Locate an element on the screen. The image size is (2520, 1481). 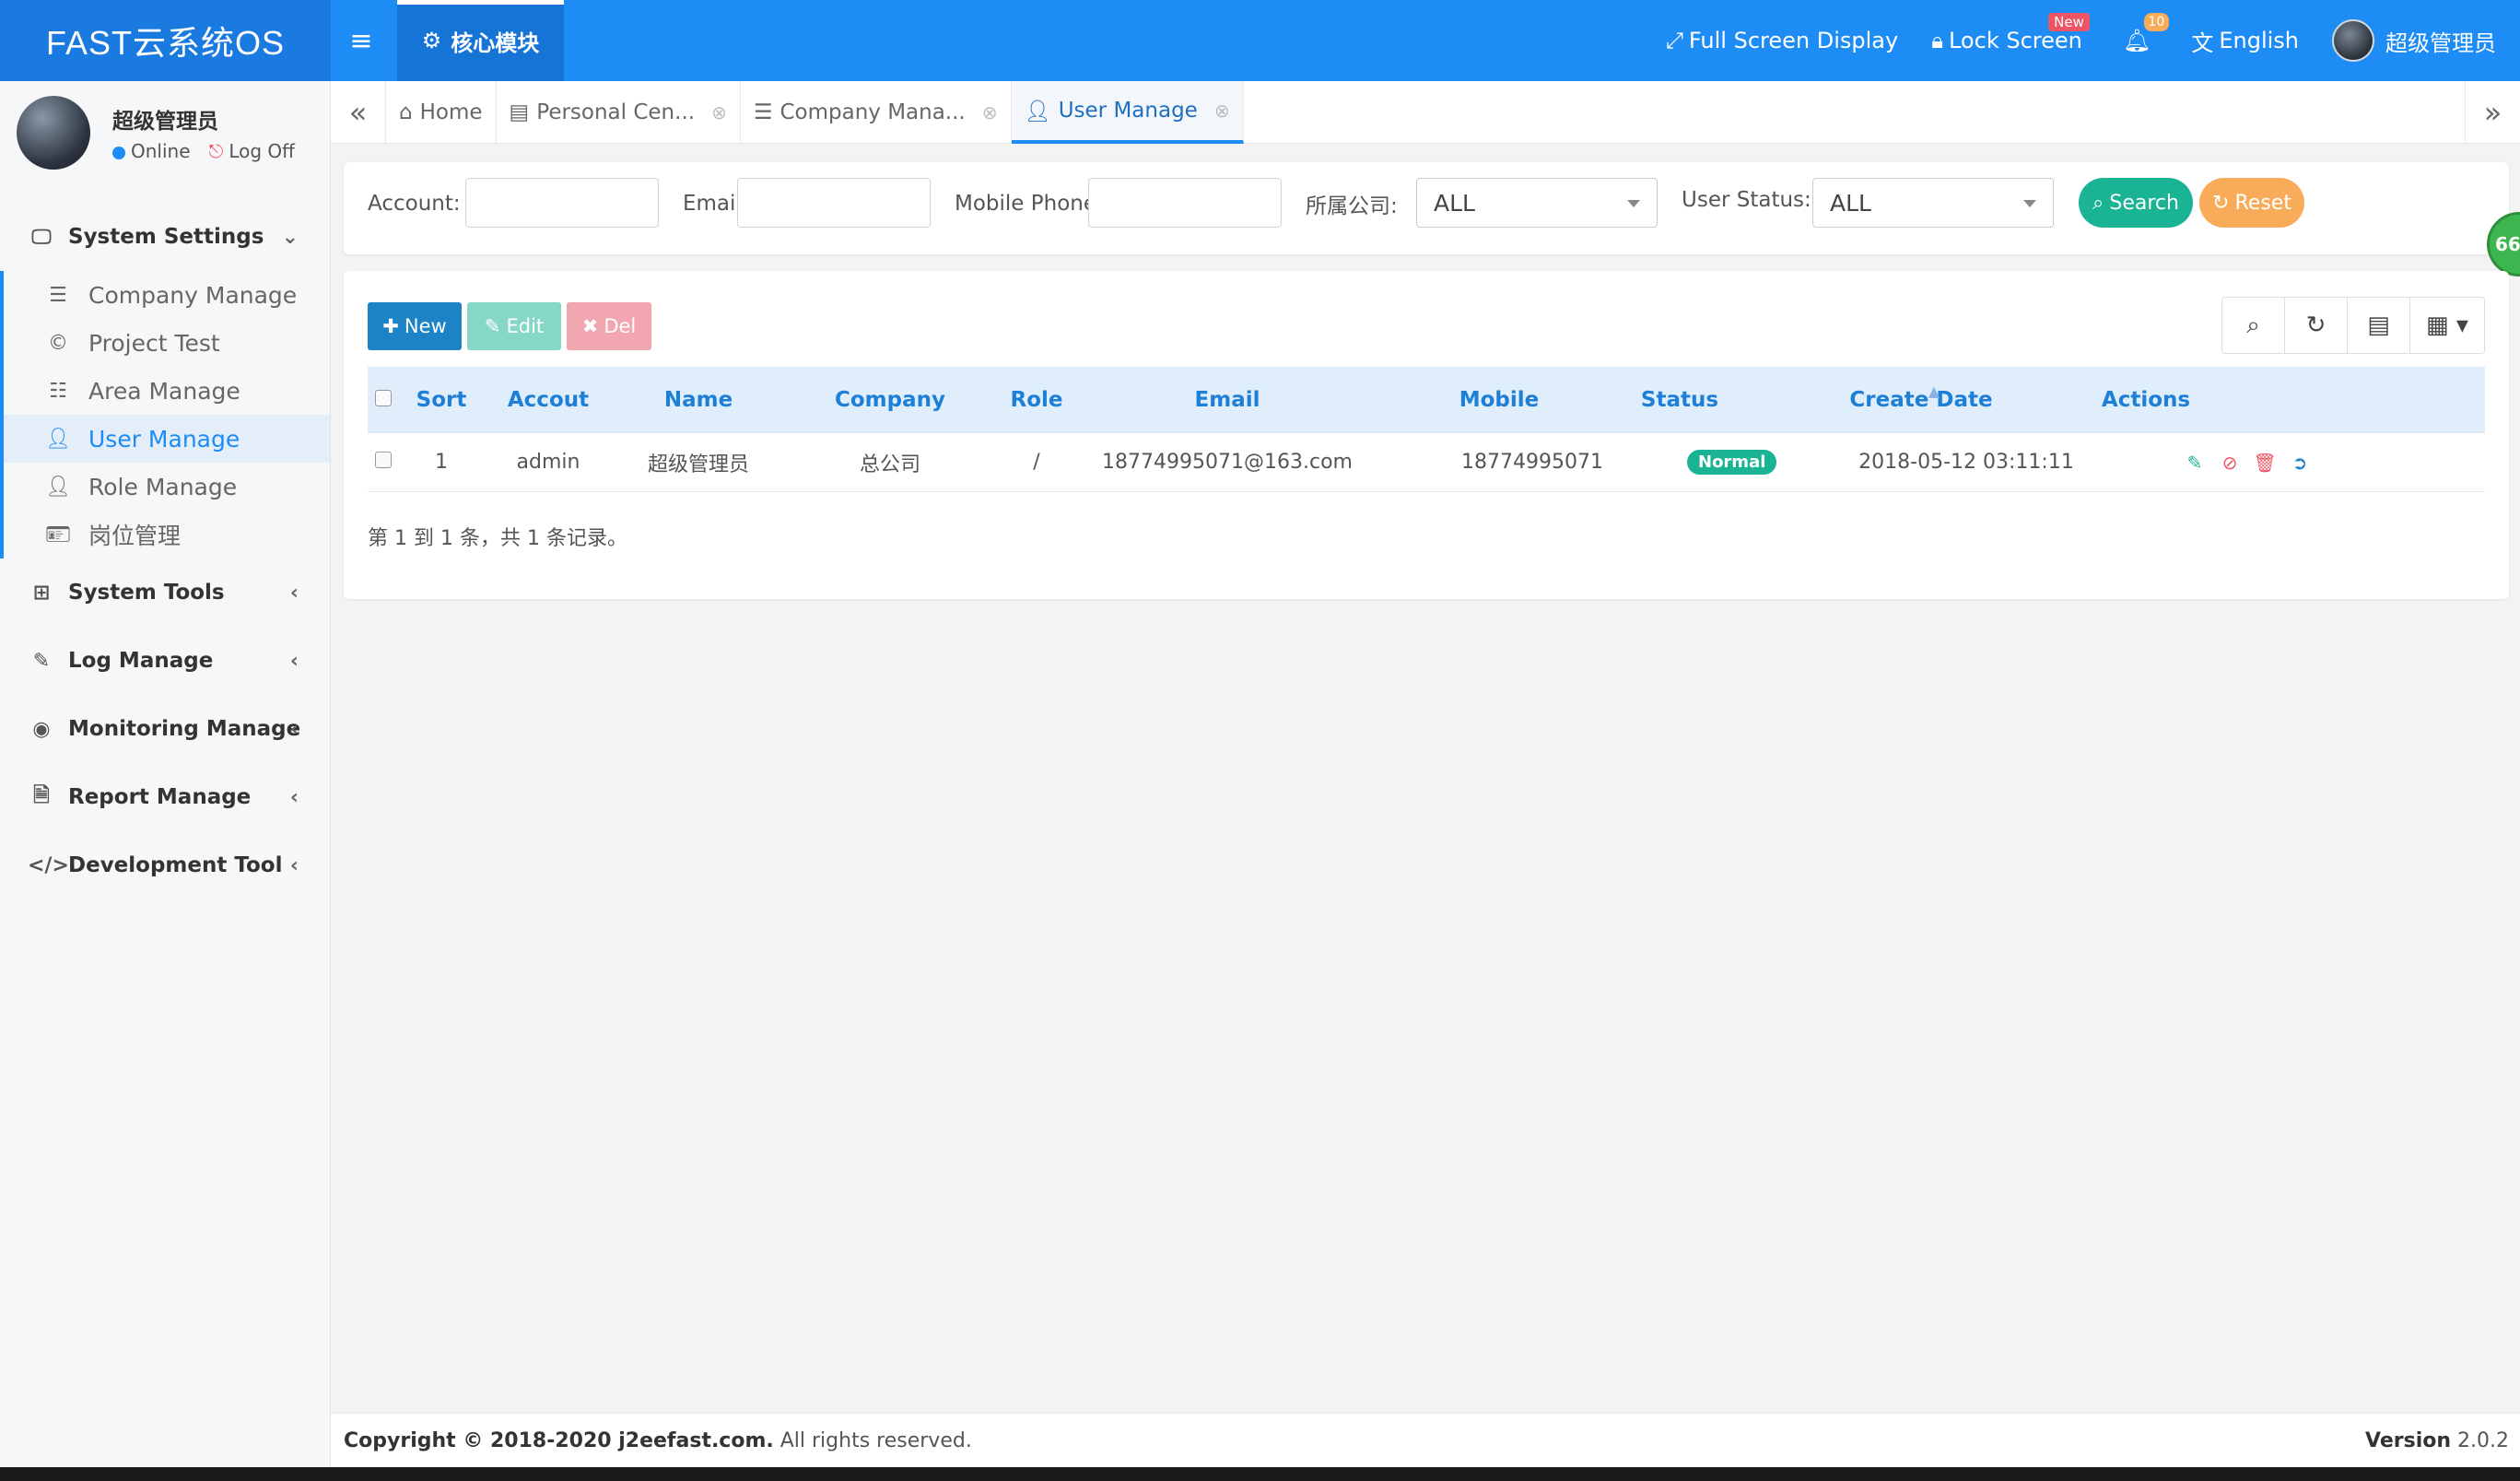
tab-company-manage: ☰ Company Mana... ⊗ is located at coordinates (876, 113).